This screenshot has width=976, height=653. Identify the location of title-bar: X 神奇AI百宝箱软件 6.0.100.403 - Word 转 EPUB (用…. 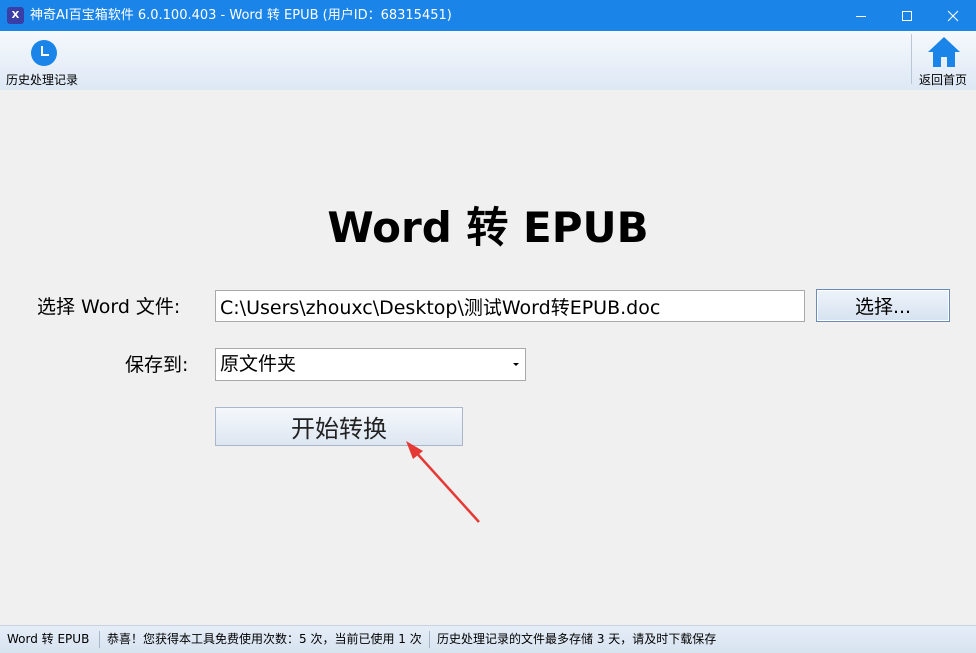
(488, 15).